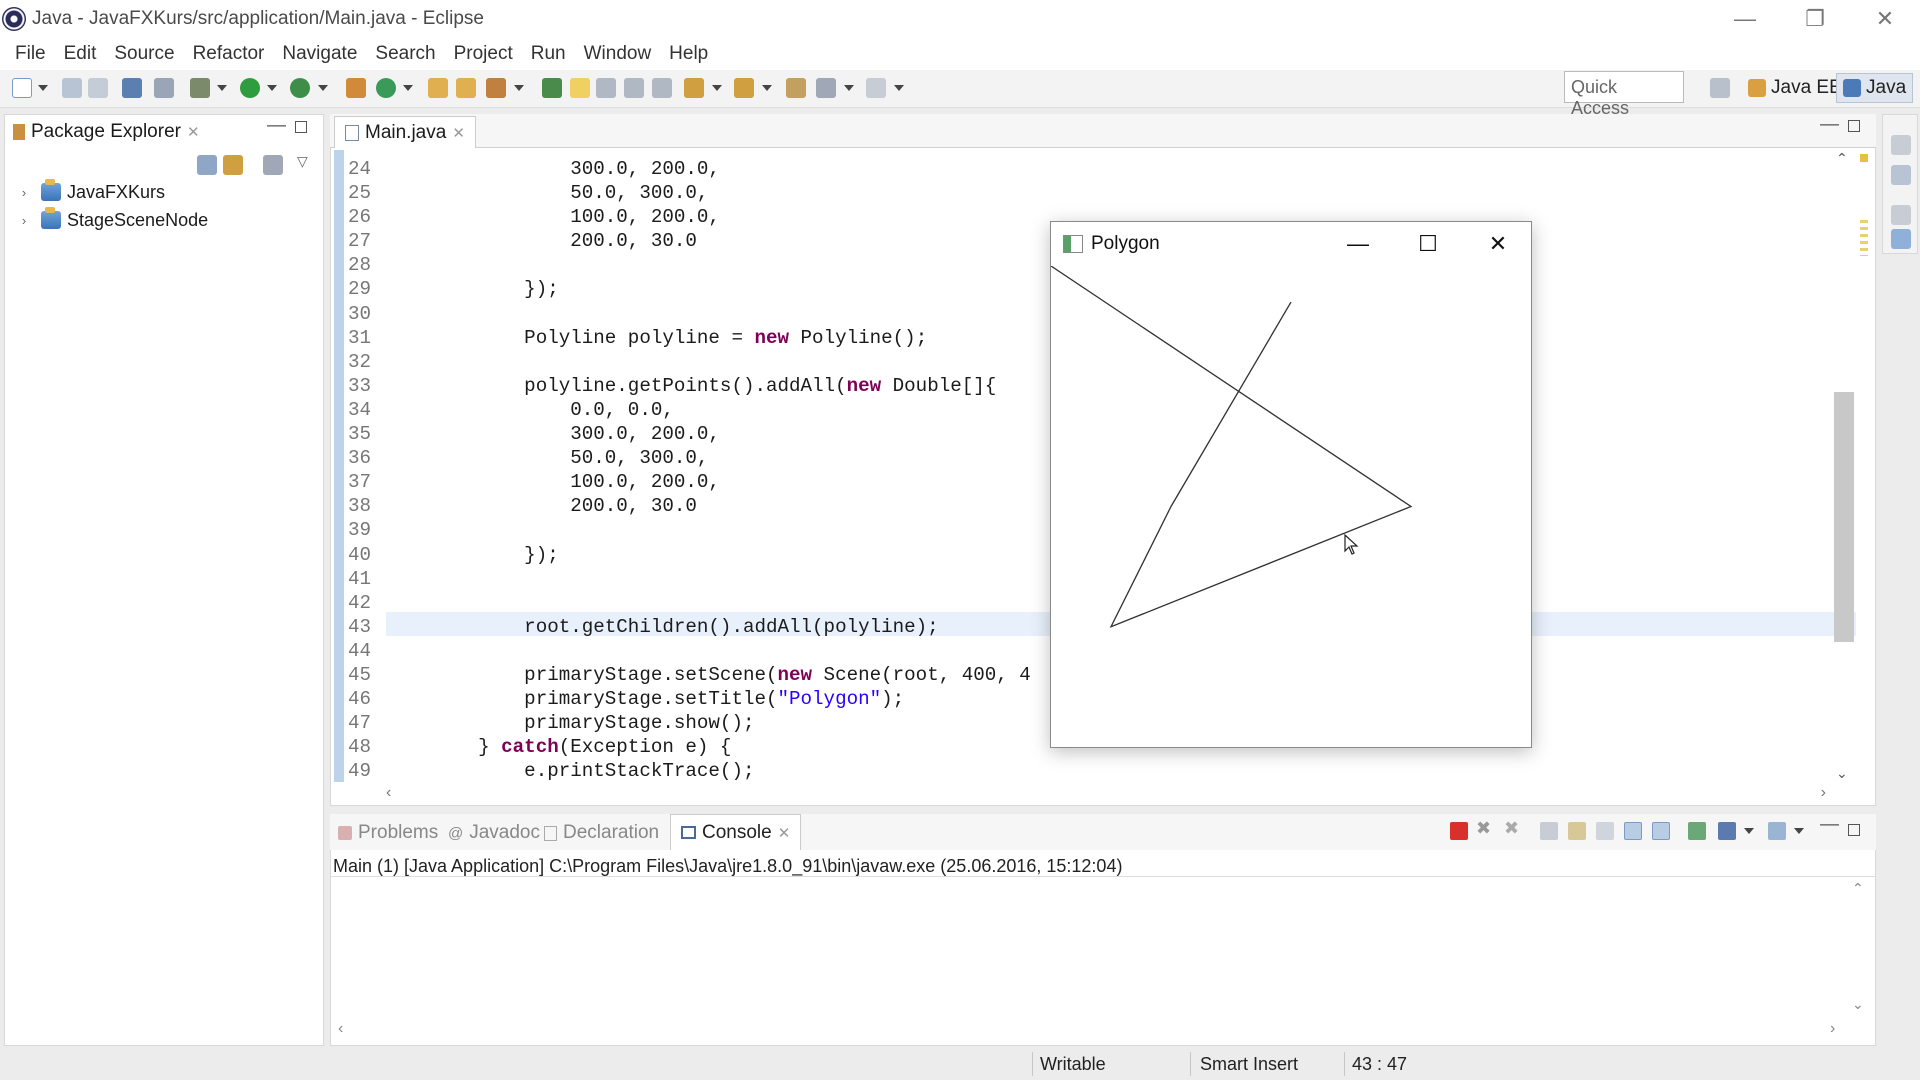  I want to click on focus-on-active-task-icon, so click(273, 165).